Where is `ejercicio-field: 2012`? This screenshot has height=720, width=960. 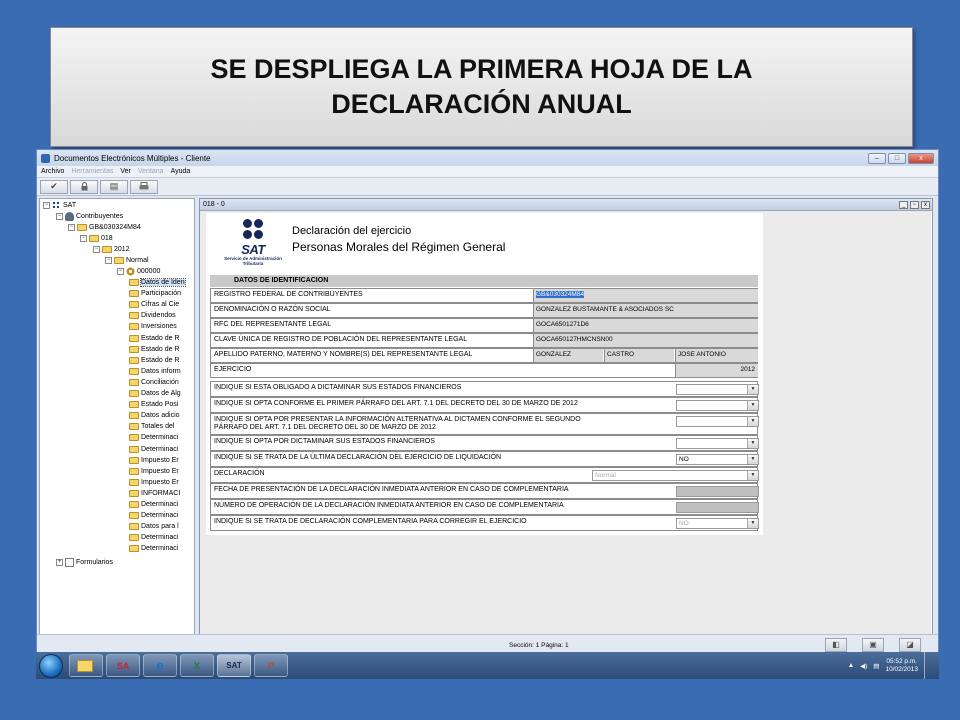 ejercicio-field: 2012 is located at coordinates (716, 370).